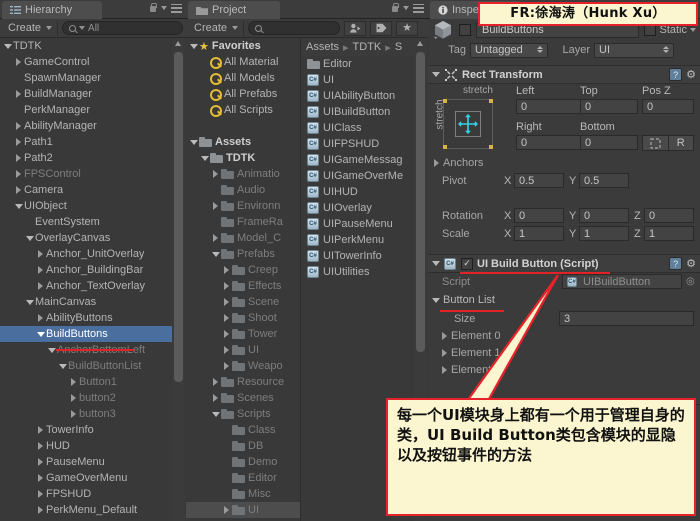  I want to click on project-file-uibuildbutton: UIBuildButton, so click(357, 112).